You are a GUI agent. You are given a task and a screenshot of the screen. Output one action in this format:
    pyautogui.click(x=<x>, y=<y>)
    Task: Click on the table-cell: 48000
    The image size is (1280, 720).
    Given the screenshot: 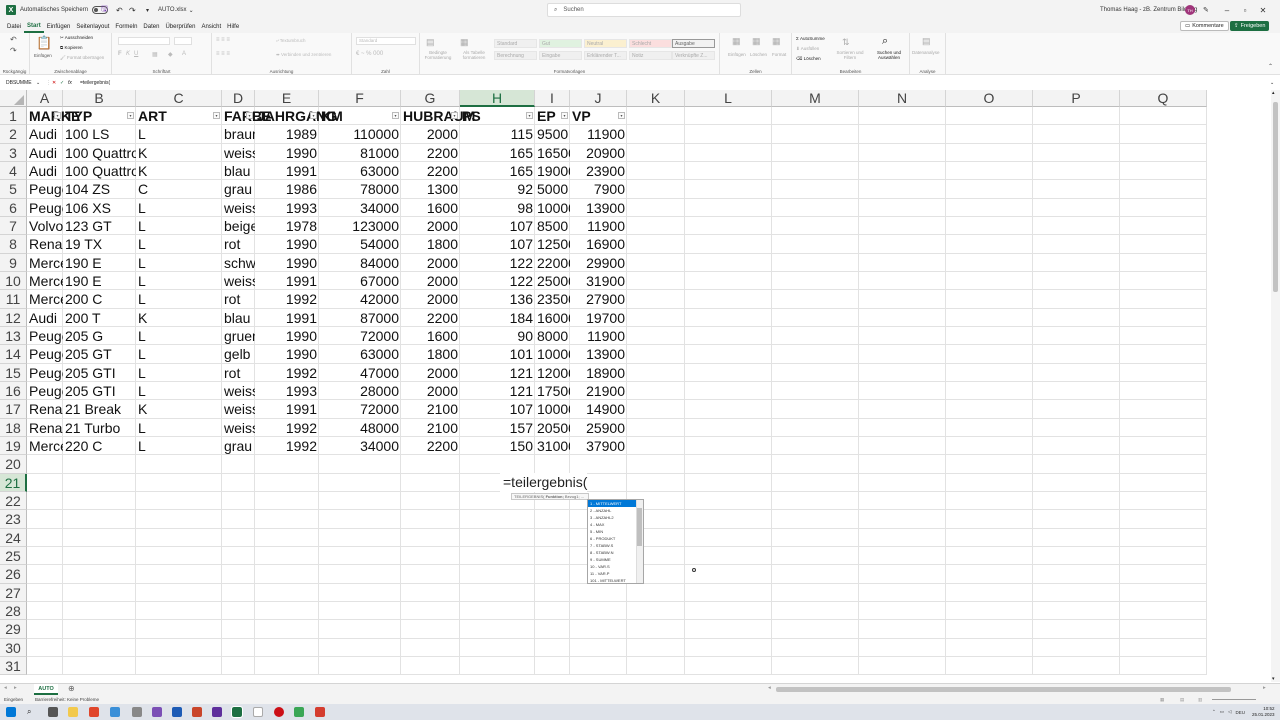 What is the action you would take?
    pyautogui.click(x=360, y=428)
    